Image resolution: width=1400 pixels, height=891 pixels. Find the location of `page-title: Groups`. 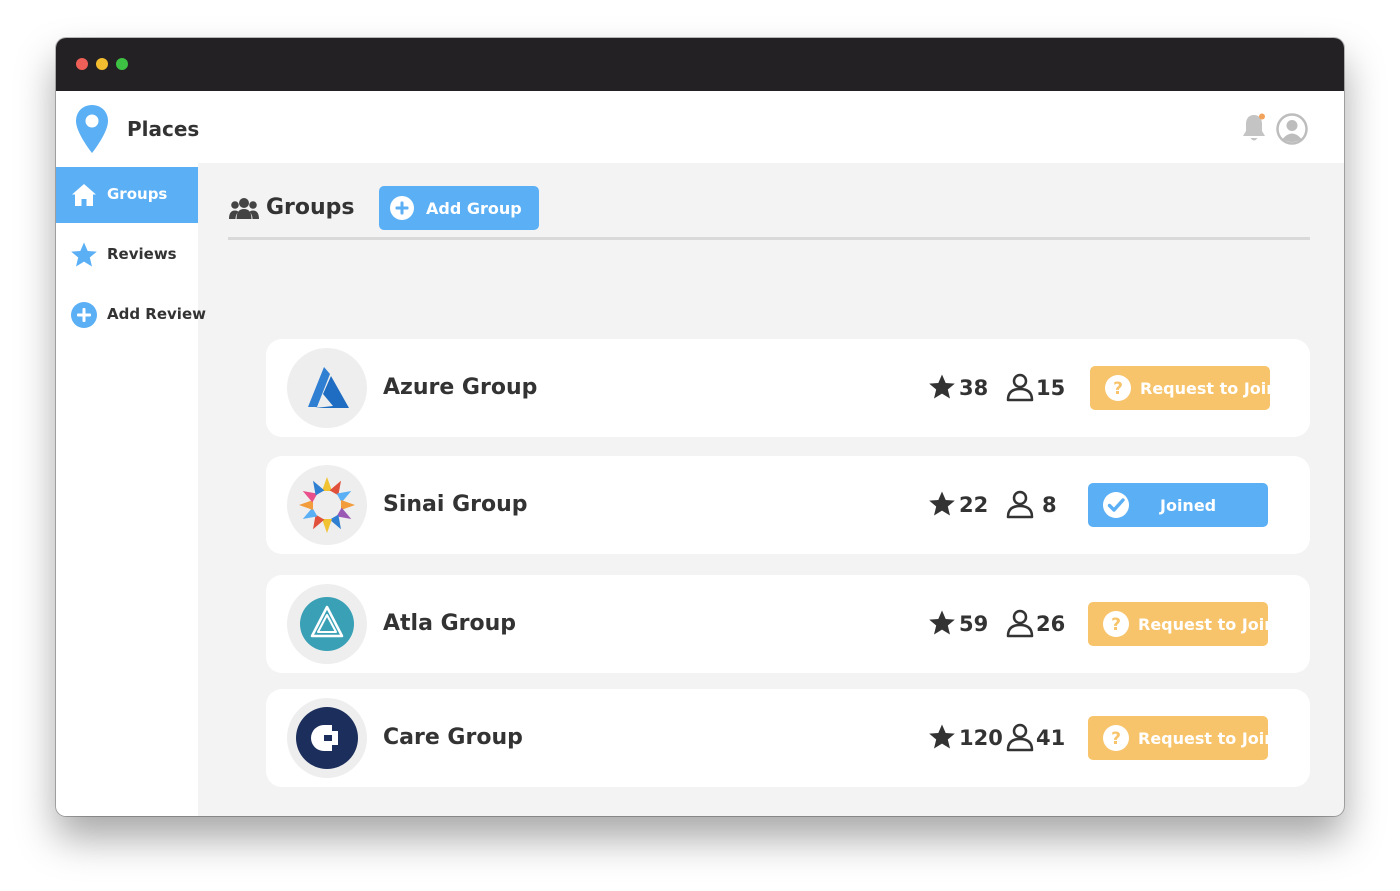

page-title: Groups is located at coordinates (310, 207).